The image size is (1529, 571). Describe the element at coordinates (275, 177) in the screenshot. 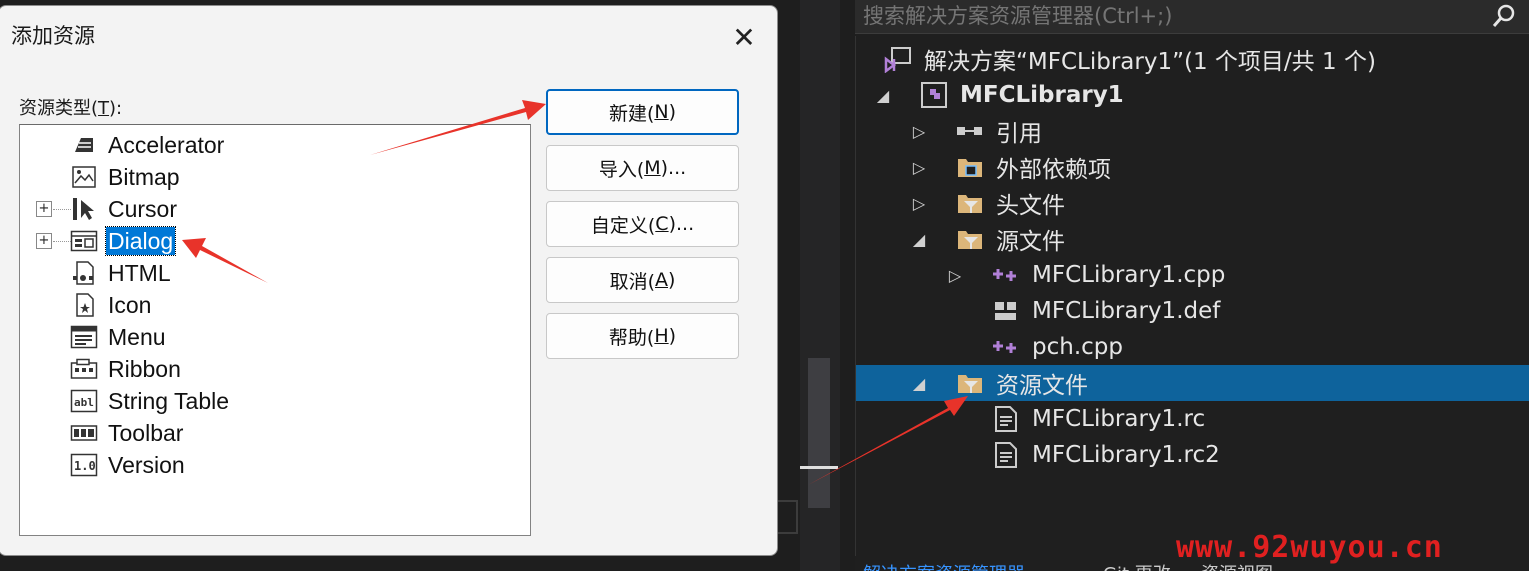

I see `tree-item-bitmap: Bitmap` at that location.